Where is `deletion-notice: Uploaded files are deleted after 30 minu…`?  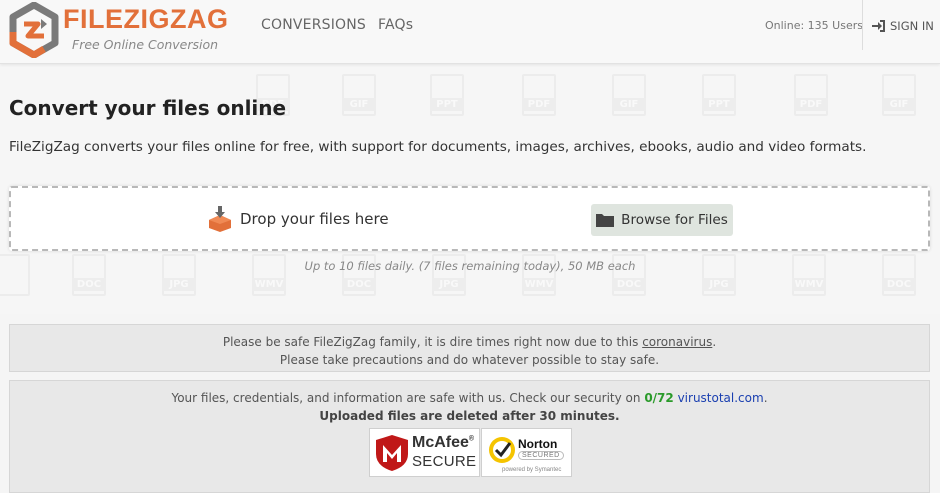
deletion-notice: Uploaded files are deleted after 30 minu… is located at coordinates (469, 416).